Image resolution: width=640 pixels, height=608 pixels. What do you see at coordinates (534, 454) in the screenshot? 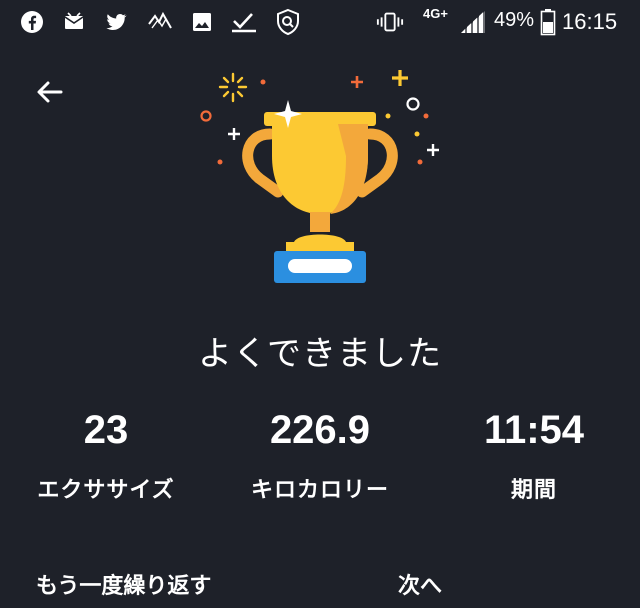
I see `stat-duration: 11:54 期間` at bounding box center [534, 454].